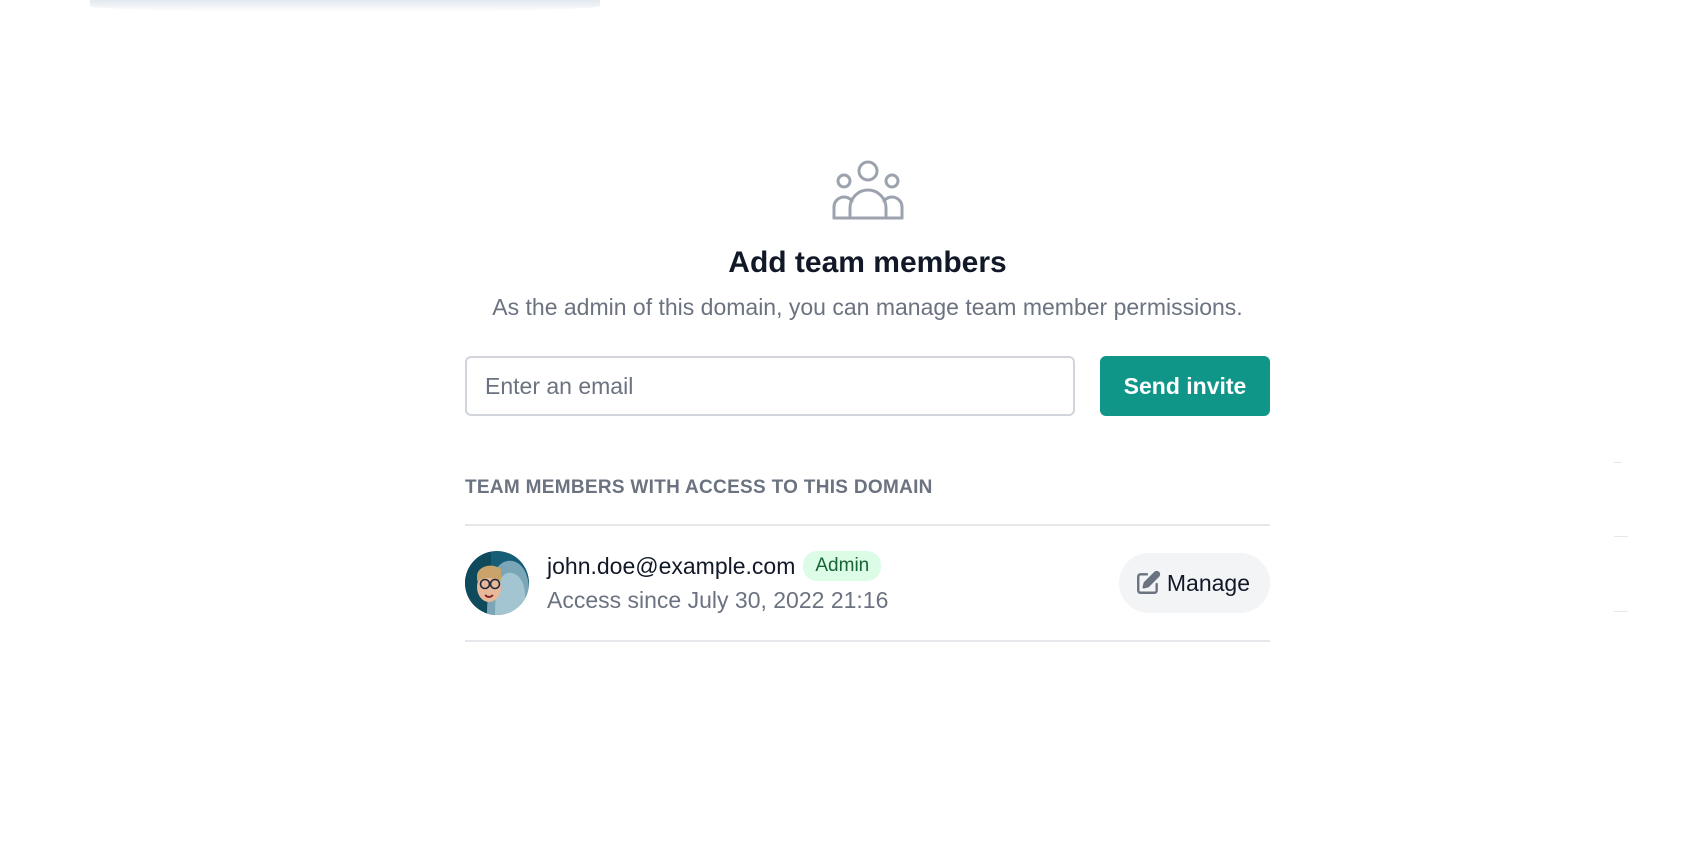  I want to click on role-badge: Admin, so click(842, 566).